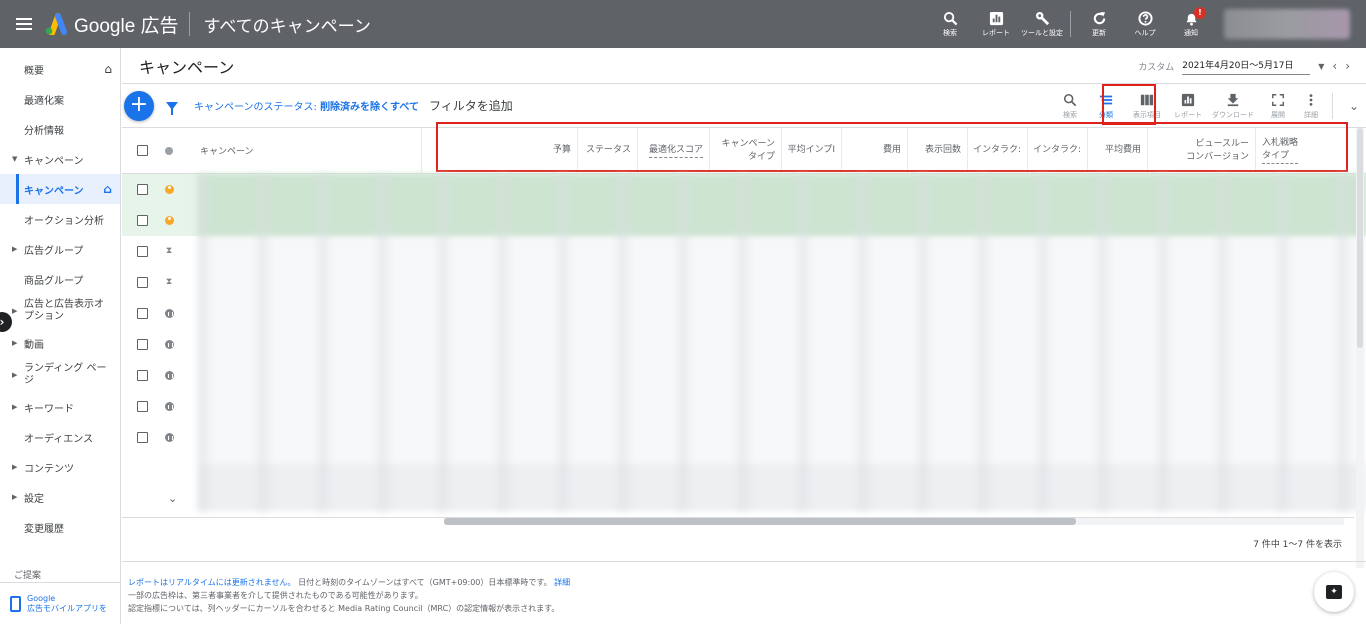 The height and width of the screenshot is (624, 1366). What do you see at coordinates (811, 150) in the screenshot?
I see `column-header-avg-impression: 平均インプI` at bounding box center [811, 150].